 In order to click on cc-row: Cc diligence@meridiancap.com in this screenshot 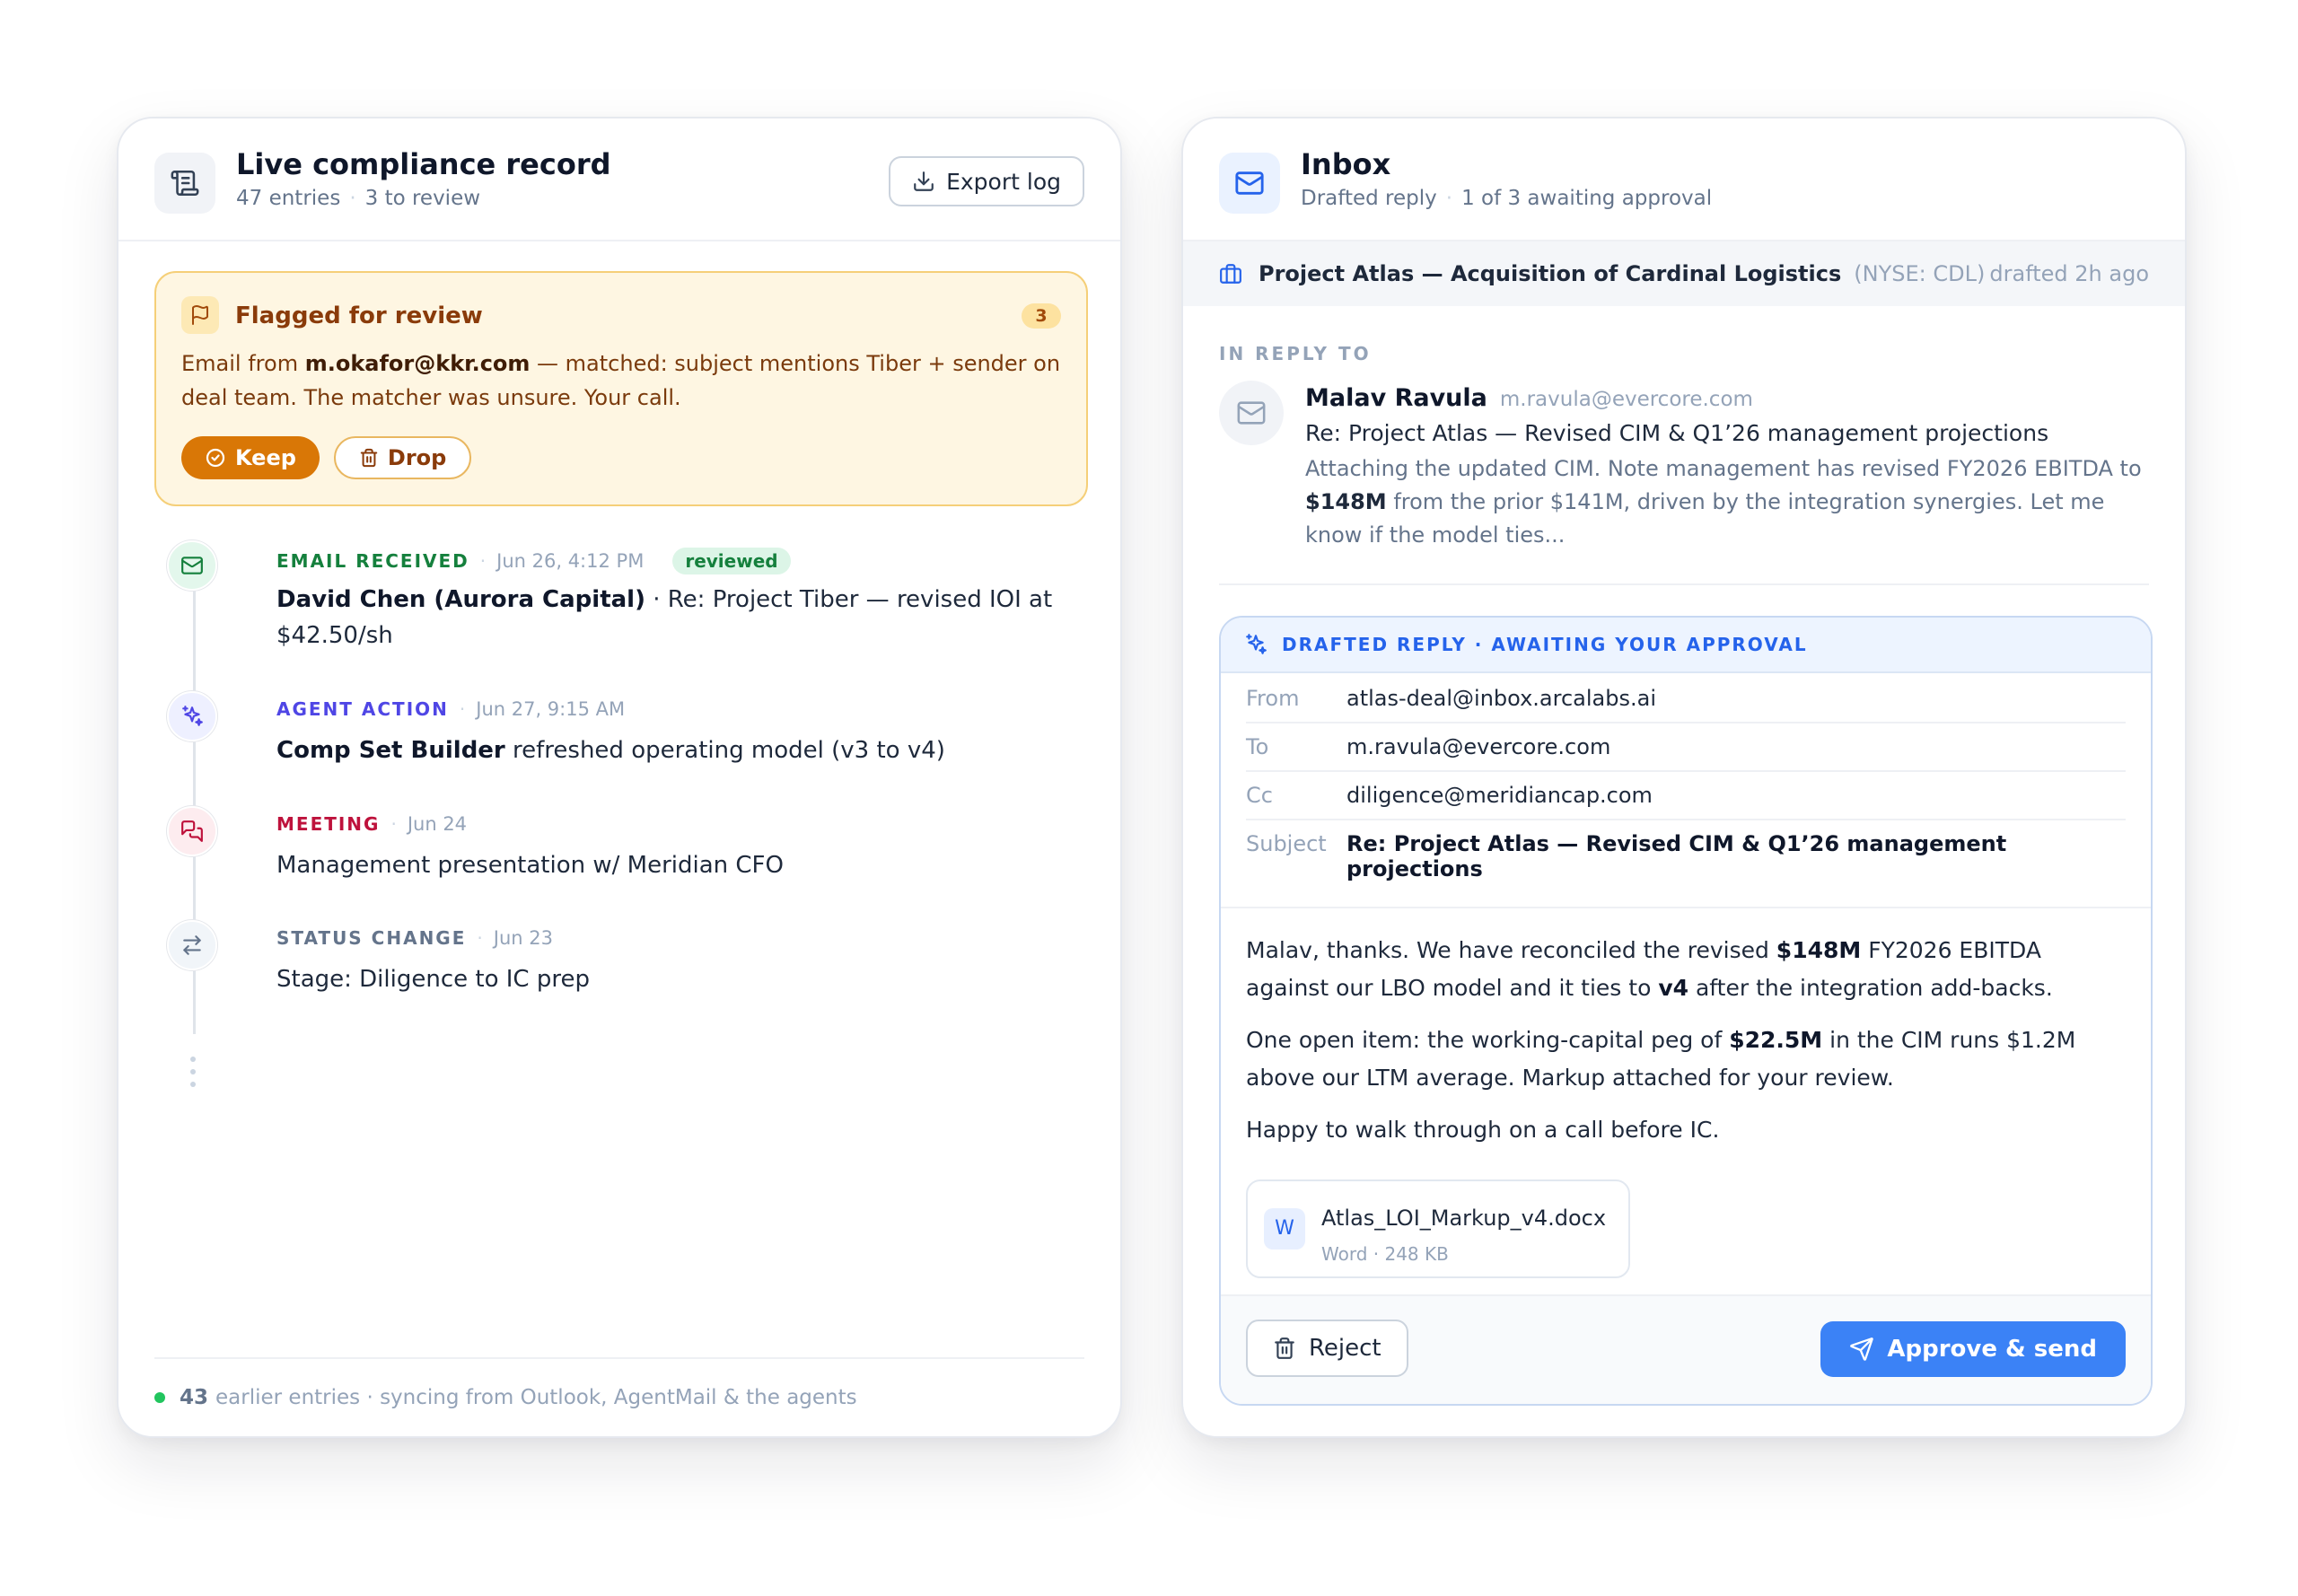, I will do `click(1686, 796)`.